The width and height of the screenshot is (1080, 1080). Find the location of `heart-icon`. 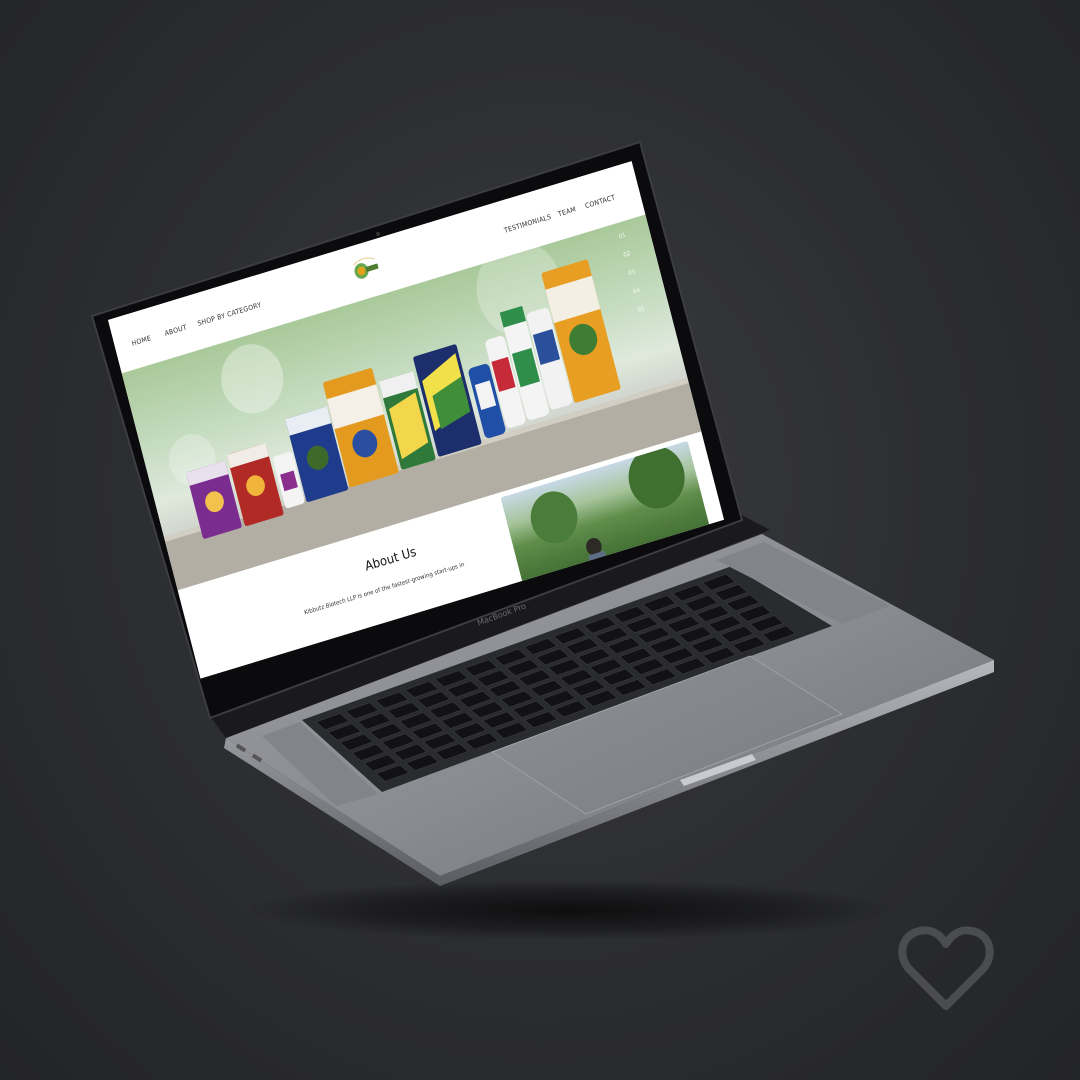

heart-icon is located at coordinates (946, 968).